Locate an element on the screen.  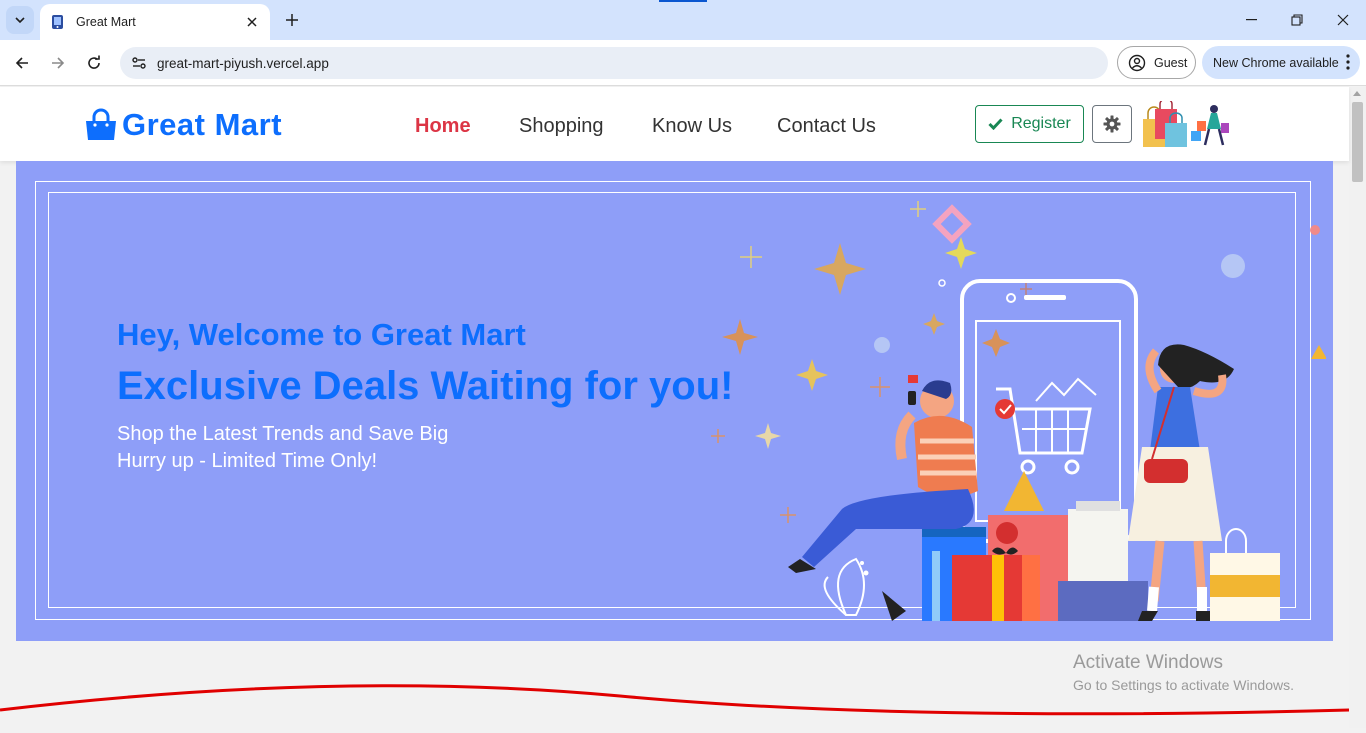
back-button is located at coordinates (22, 63).